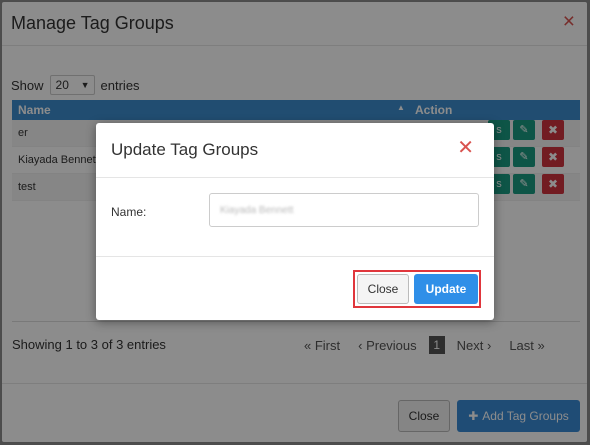 This screenshot has width=590, height=445. What do you see at coordinates (344, 210) in the screenshot?
I see `name-input: Kiayada Bennett` at bounding box center [344, 210].